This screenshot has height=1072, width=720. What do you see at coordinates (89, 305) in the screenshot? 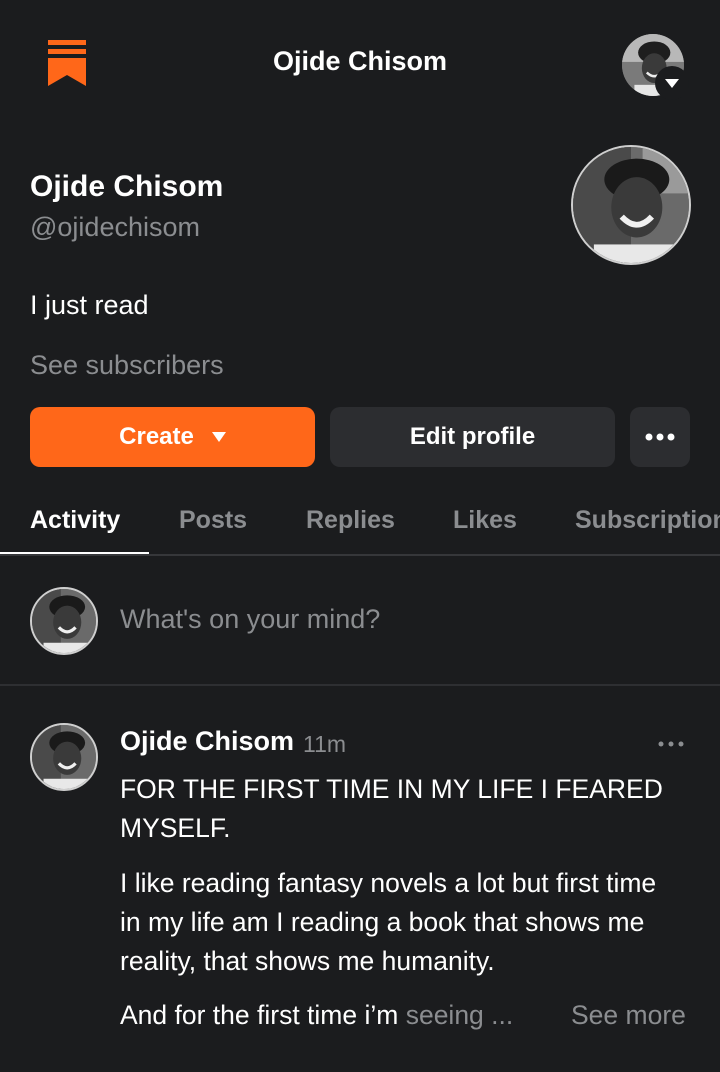
I see `profile-bio: I just read` at bounding box center [89, 305].